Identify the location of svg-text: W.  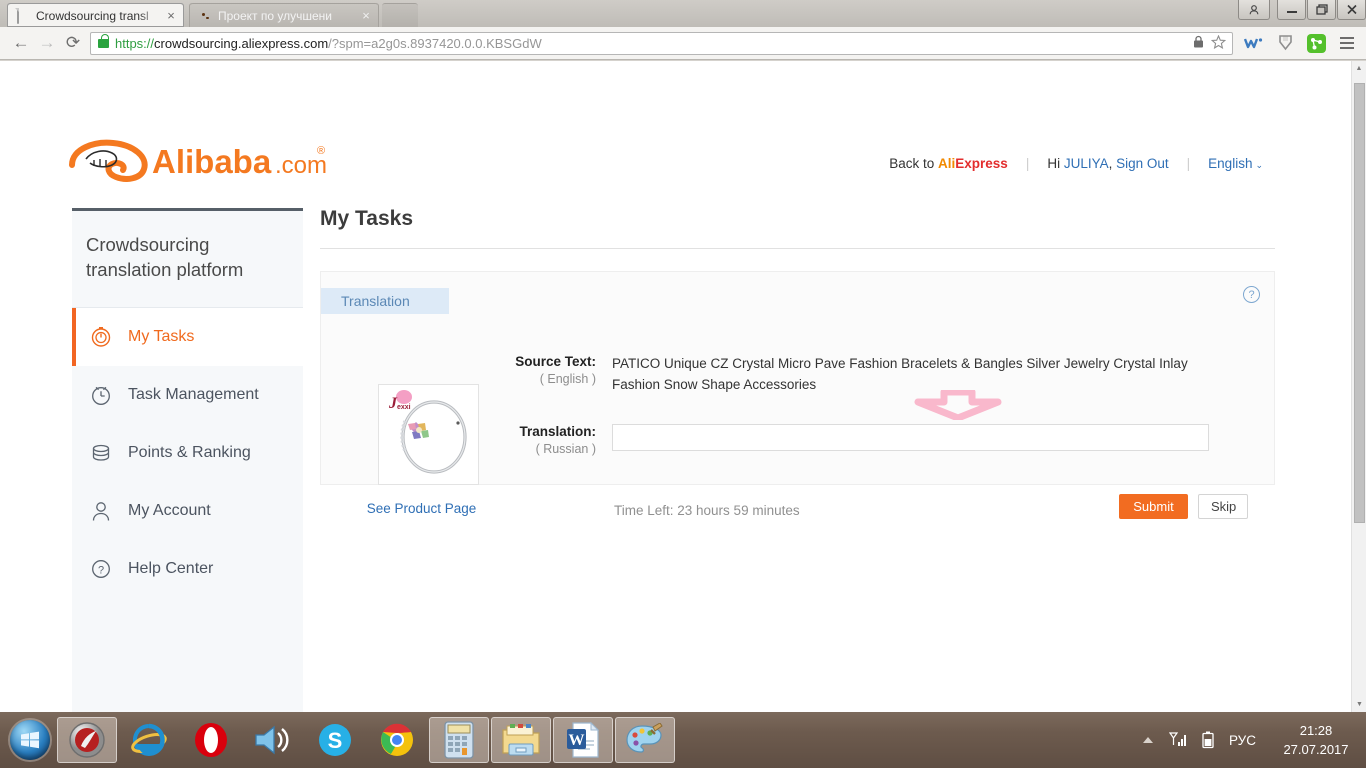
(577, 740).